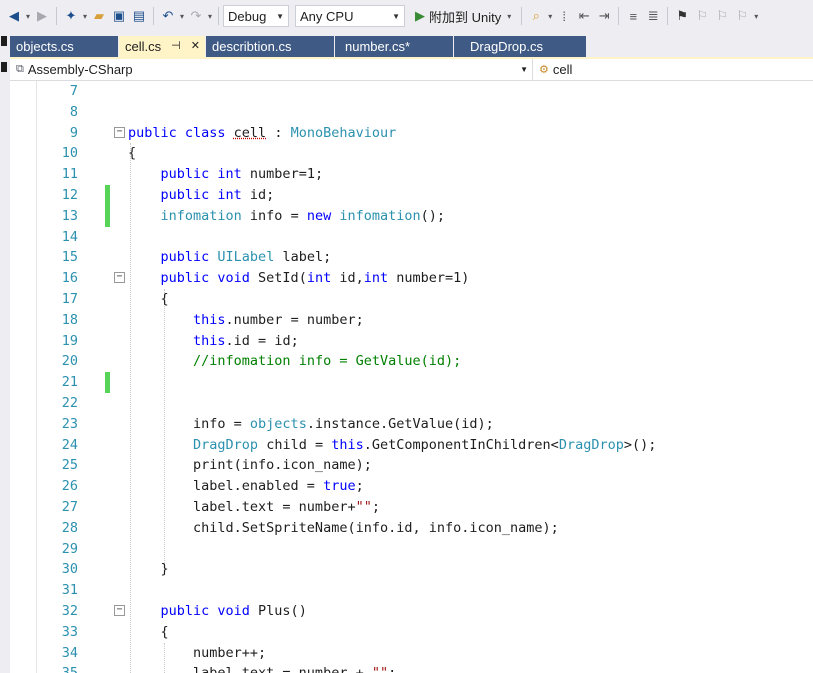 Image resolution: width=813 pixels, height=673 pixels. Describe the element at coordinates (80, 69) in the screenshot. I see `project-value: Assembly-CSharp` at that location.